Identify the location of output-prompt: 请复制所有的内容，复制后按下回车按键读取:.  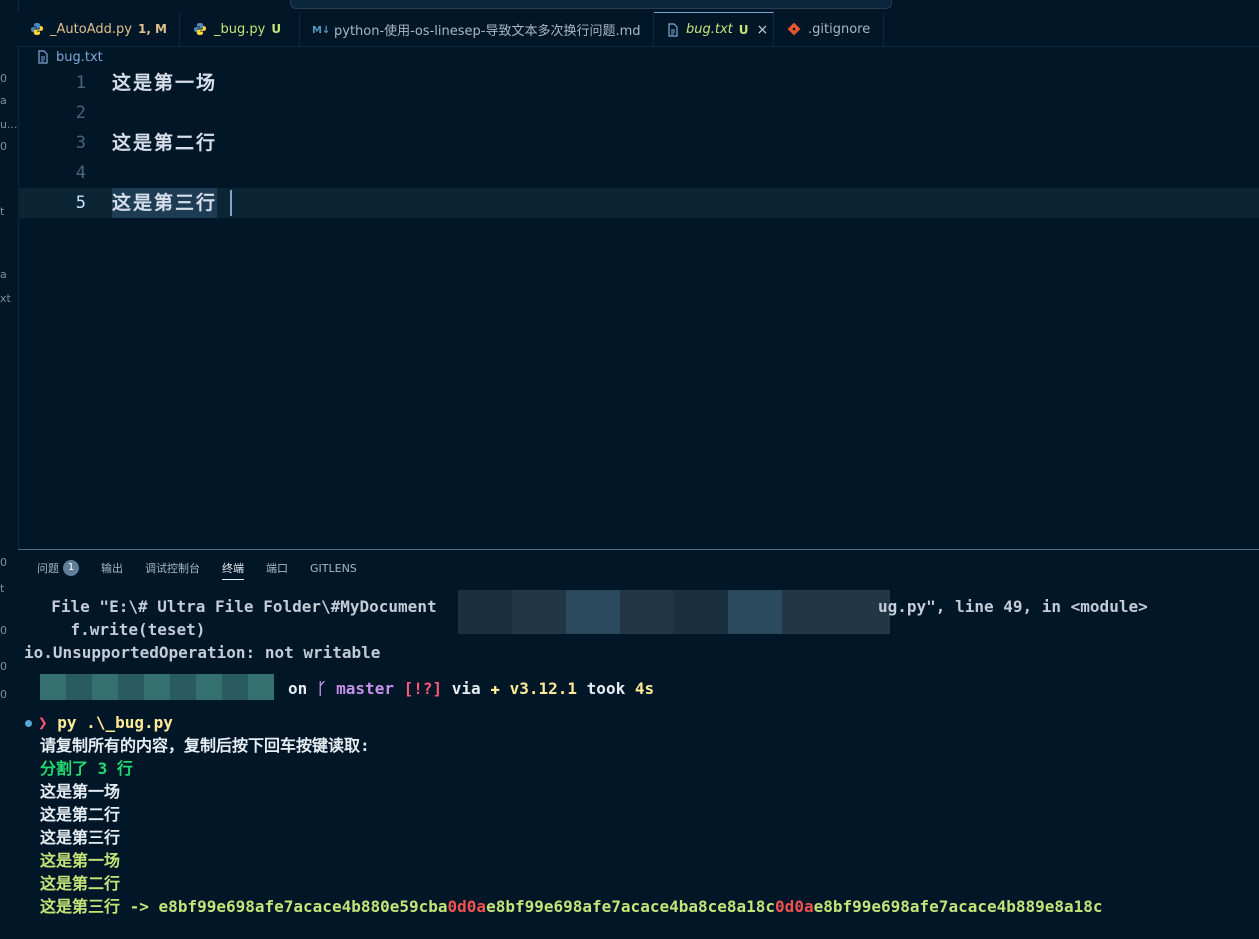
(205, 745).